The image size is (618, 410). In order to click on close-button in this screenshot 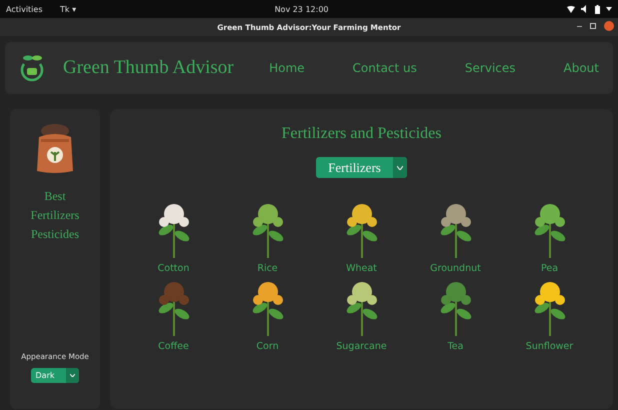, I will do `click(609, 26)`.